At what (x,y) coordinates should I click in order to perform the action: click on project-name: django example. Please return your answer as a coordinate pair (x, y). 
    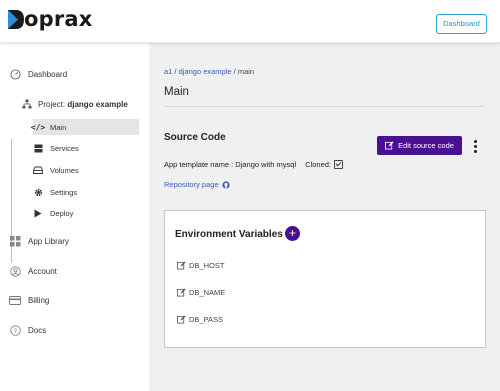
    Looking at the image, I should click on (97, 104).